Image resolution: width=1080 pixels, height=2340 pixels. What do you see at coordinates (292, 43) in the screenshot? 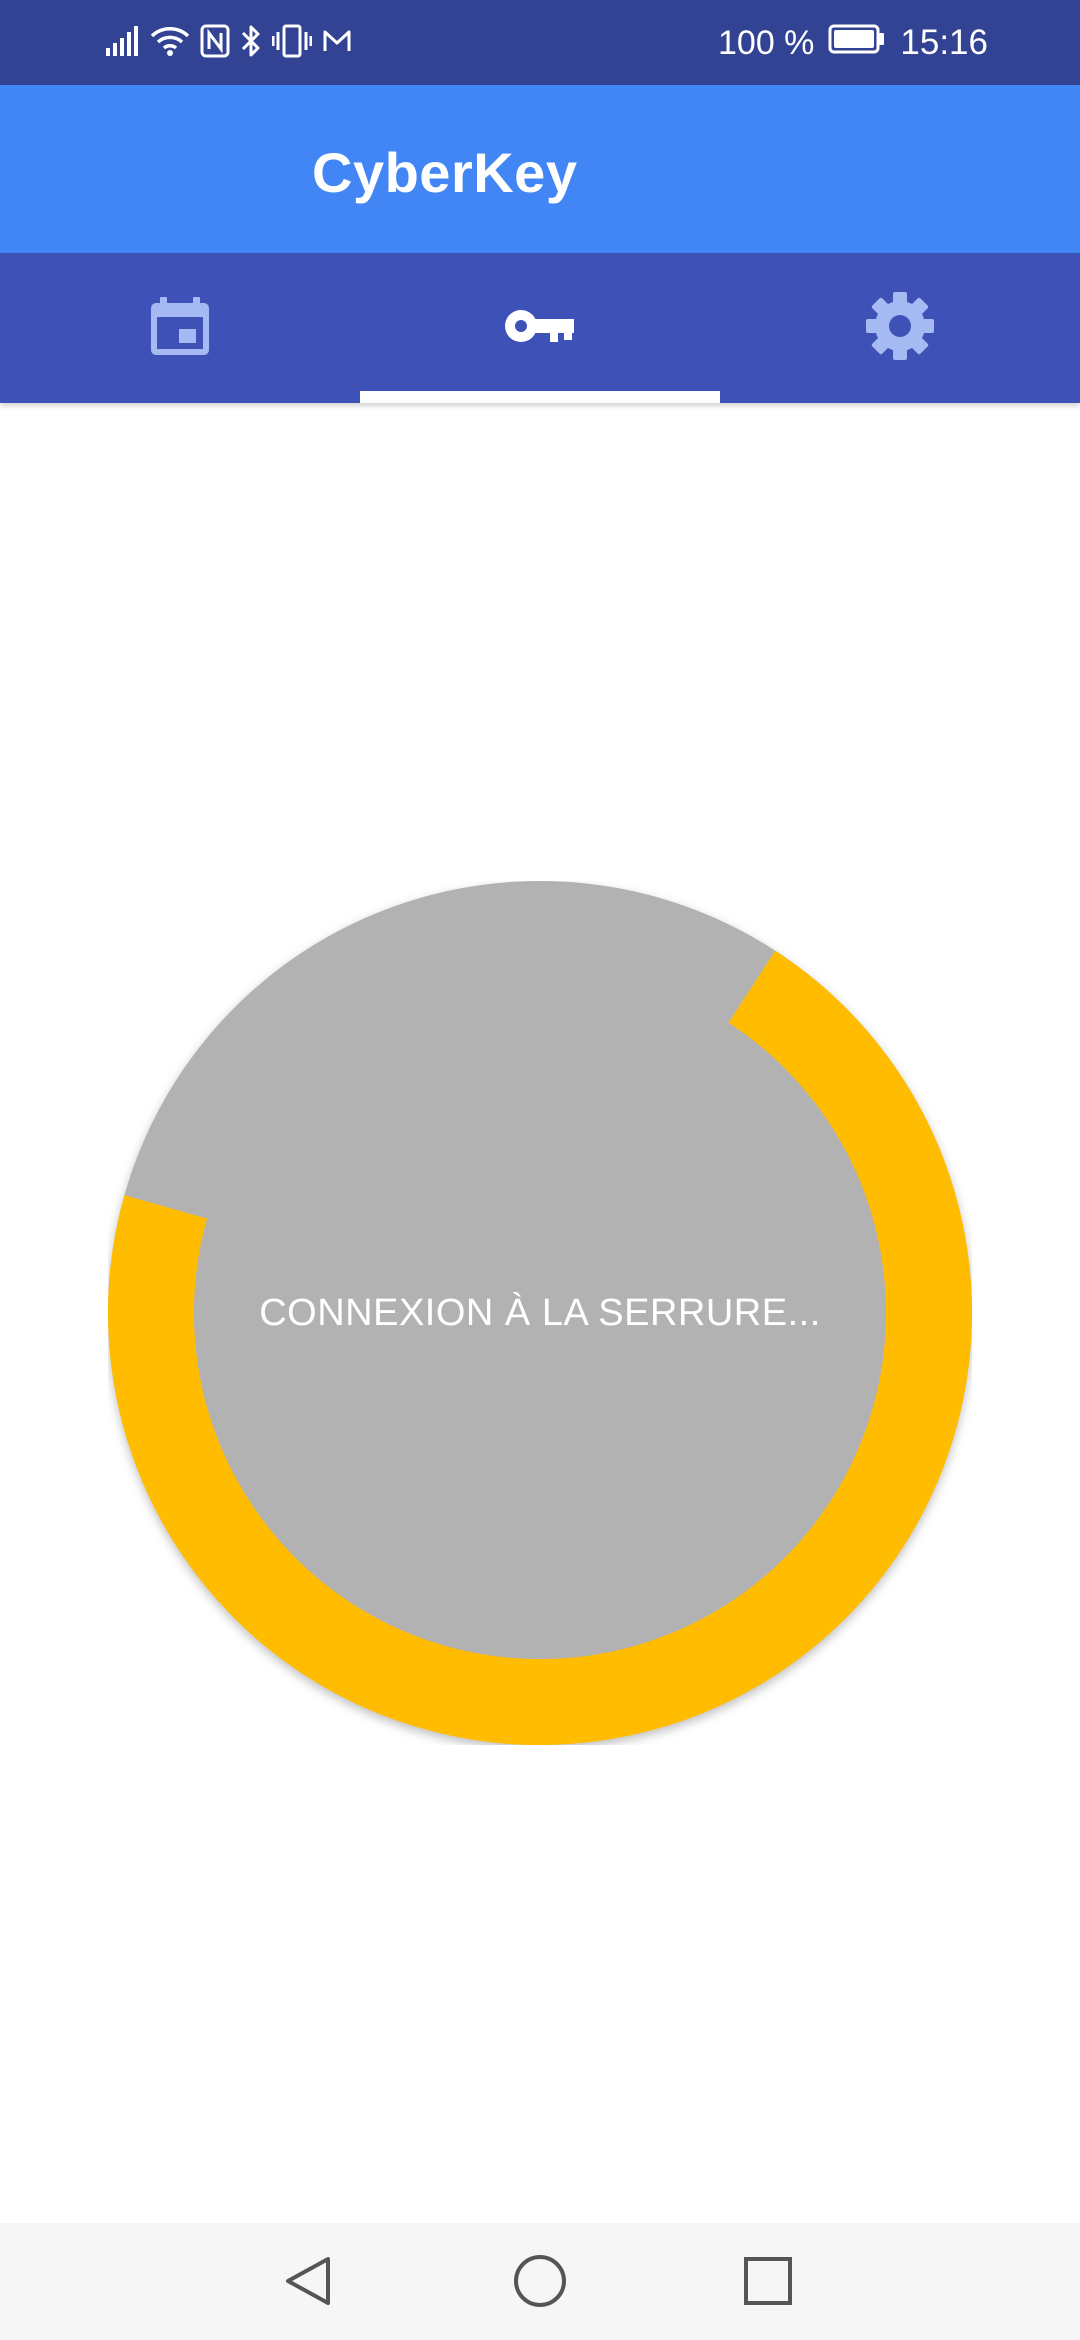
I see `vibrate-icon` at bounding box center [292, 43].